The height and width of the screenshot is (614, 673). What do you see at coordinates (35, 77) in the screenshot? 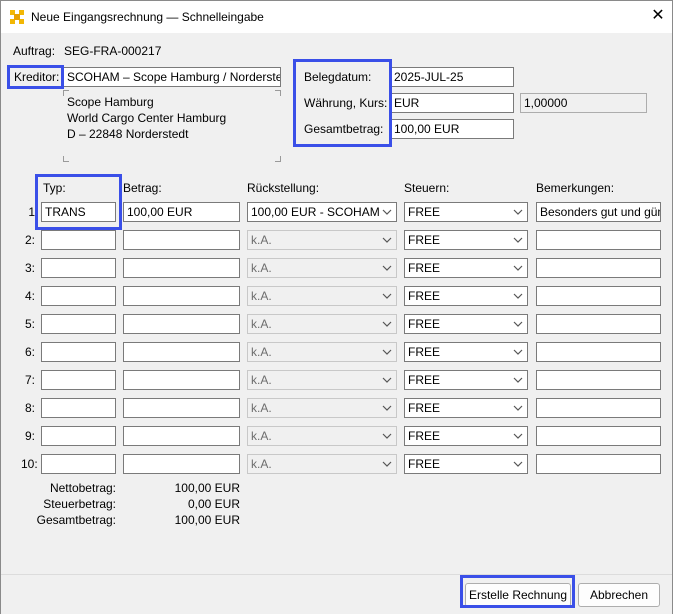
I see `highlight-kreditor` at bounding box center [35, 77].